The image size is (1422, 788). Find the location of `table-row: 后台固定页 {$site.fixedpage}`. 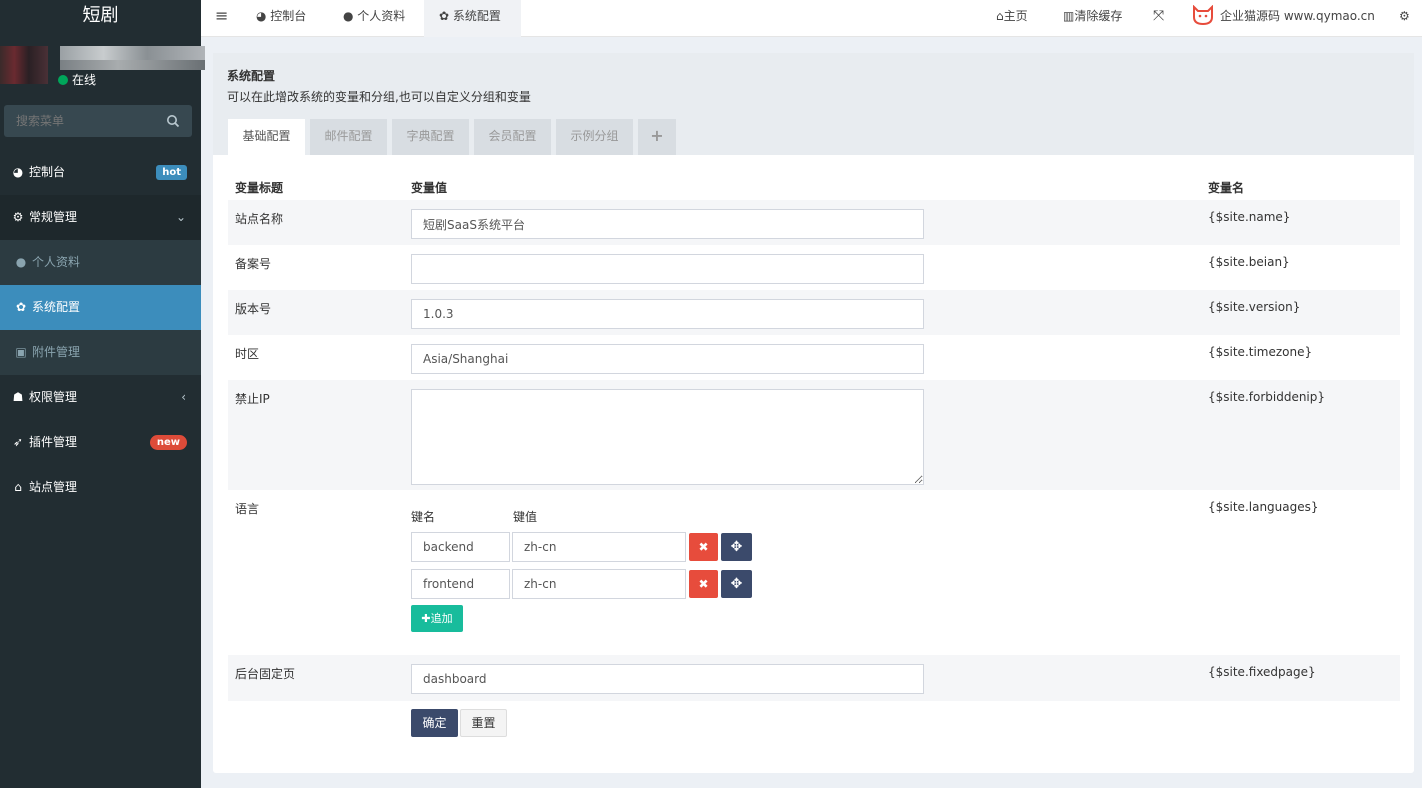

table-row: 后台固定页 {$site.fixedpage} is located at coordinates (814, 678).